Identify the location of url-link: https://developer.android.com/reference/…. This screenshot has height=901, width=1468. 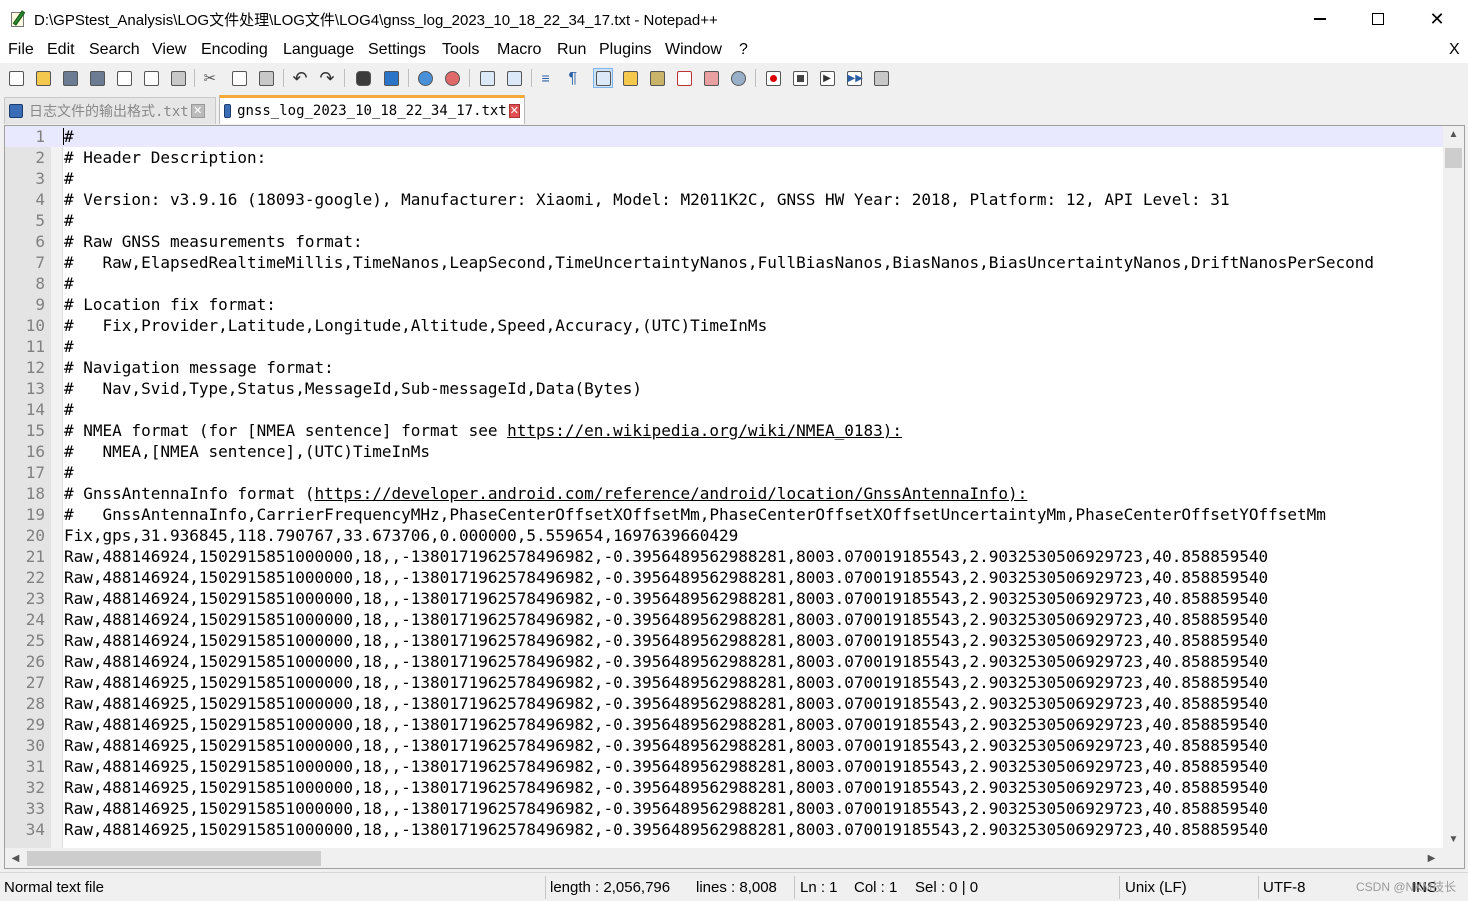
(670, 493).